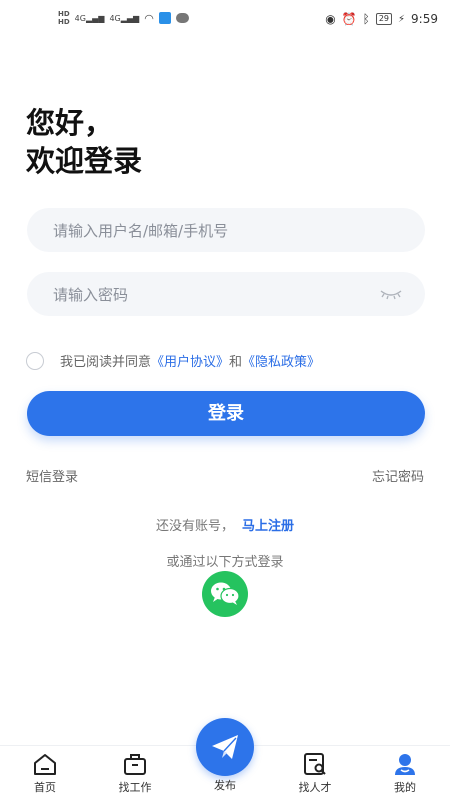  Describe the element at coordinates (281, 360) in the screenshot. I see `privacy-policy-link: 《隐私政策》` at that location.